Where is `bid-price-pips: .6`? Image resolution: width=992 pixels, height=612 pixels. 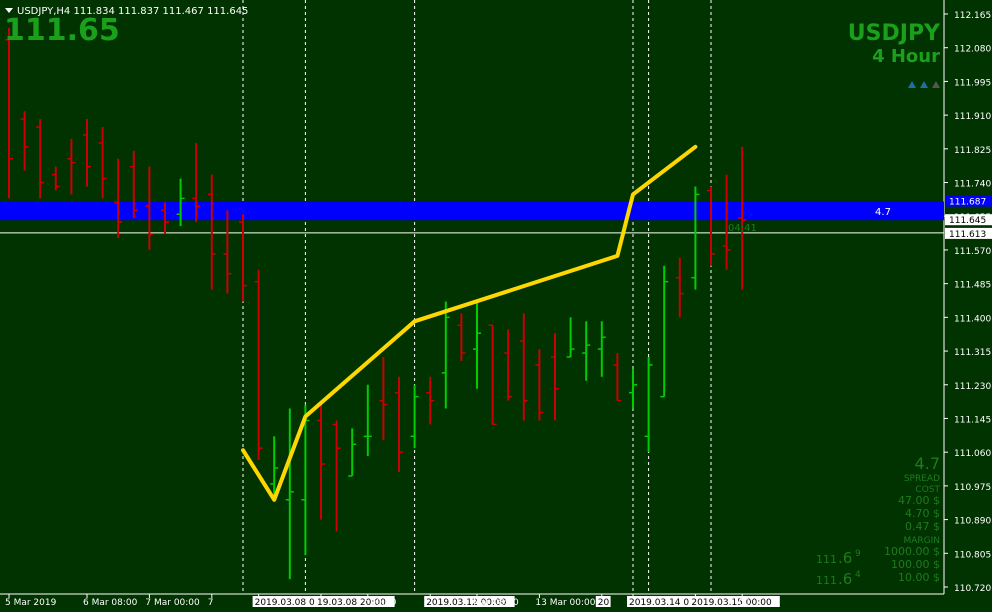
bid-price-pips: .6 is located at coordinates (845, 558).